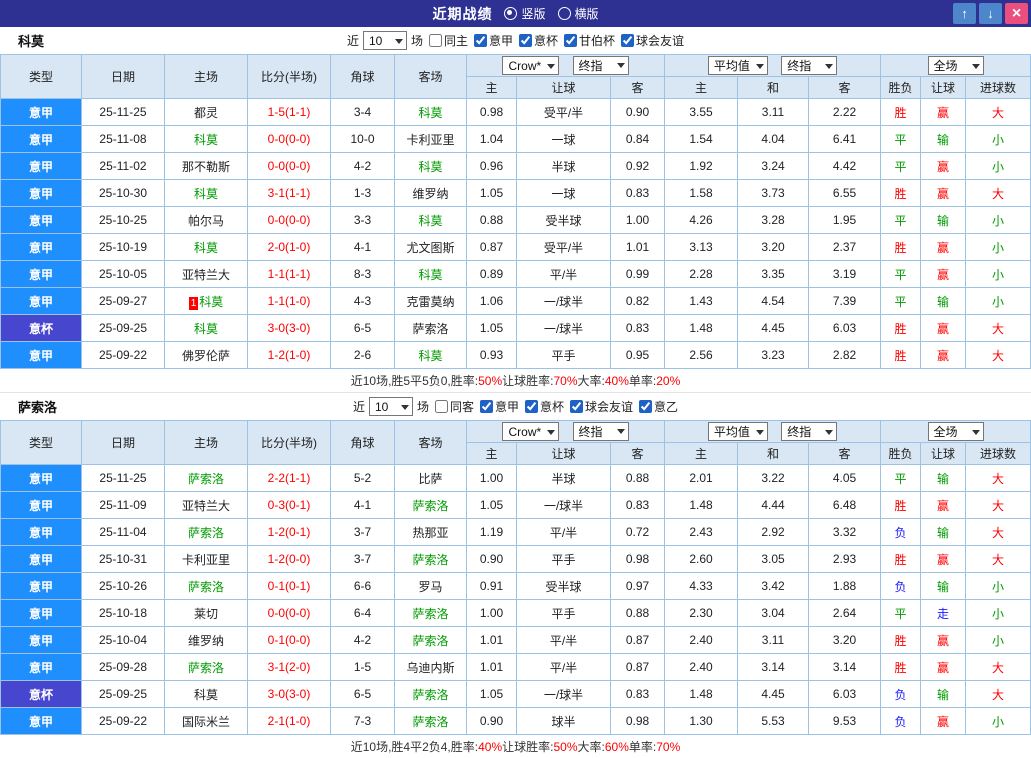 The width and height of the screenshot is (1031, 758). Describe the element at coordinates (990, 13) in the screenshot. I see `move-down-button: ↓` at that location.